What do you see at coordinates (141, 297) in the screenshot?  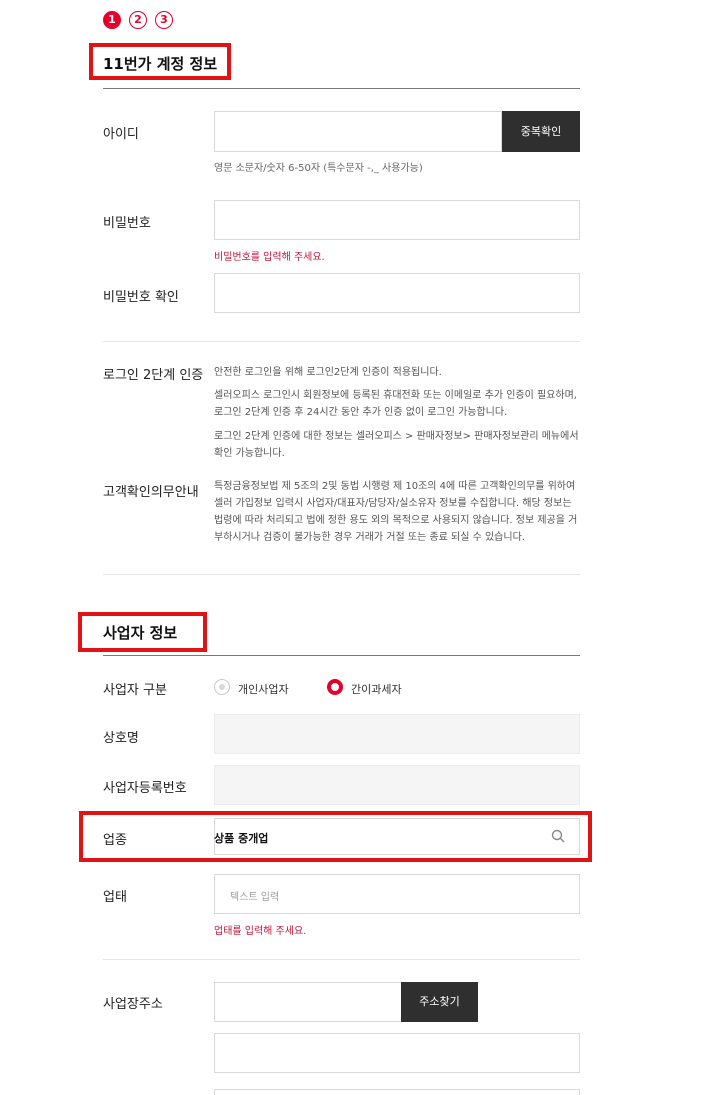 I see `password-confirm-label: 비밀번호 확인` at bounding box center [141, 297].